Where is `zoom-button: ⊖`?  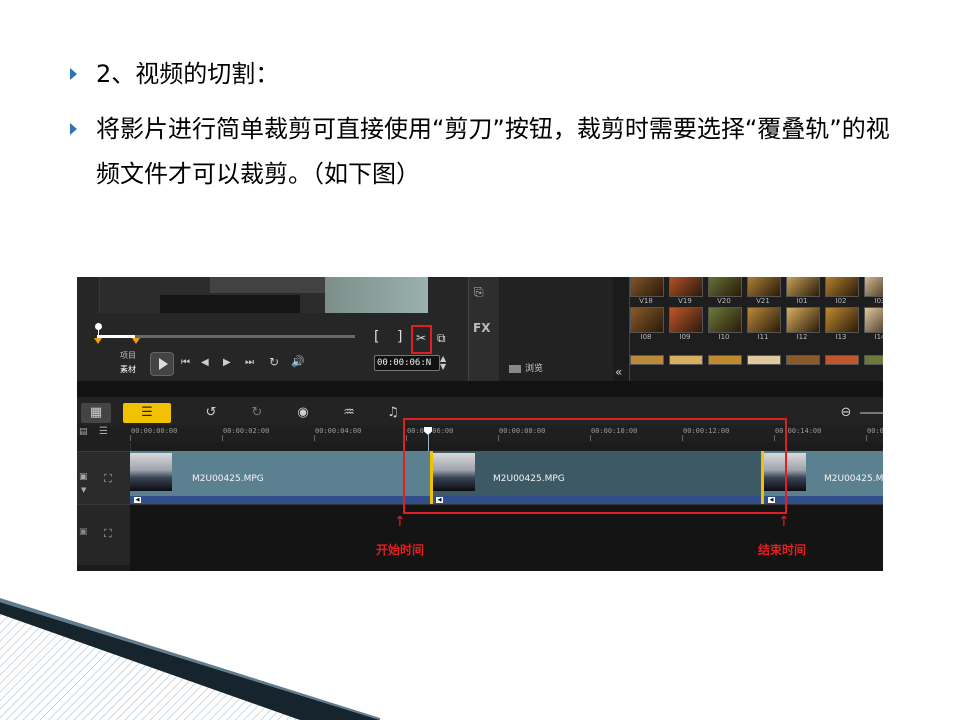 zoom-button: ⊖ is located at coordinates (846, 413).